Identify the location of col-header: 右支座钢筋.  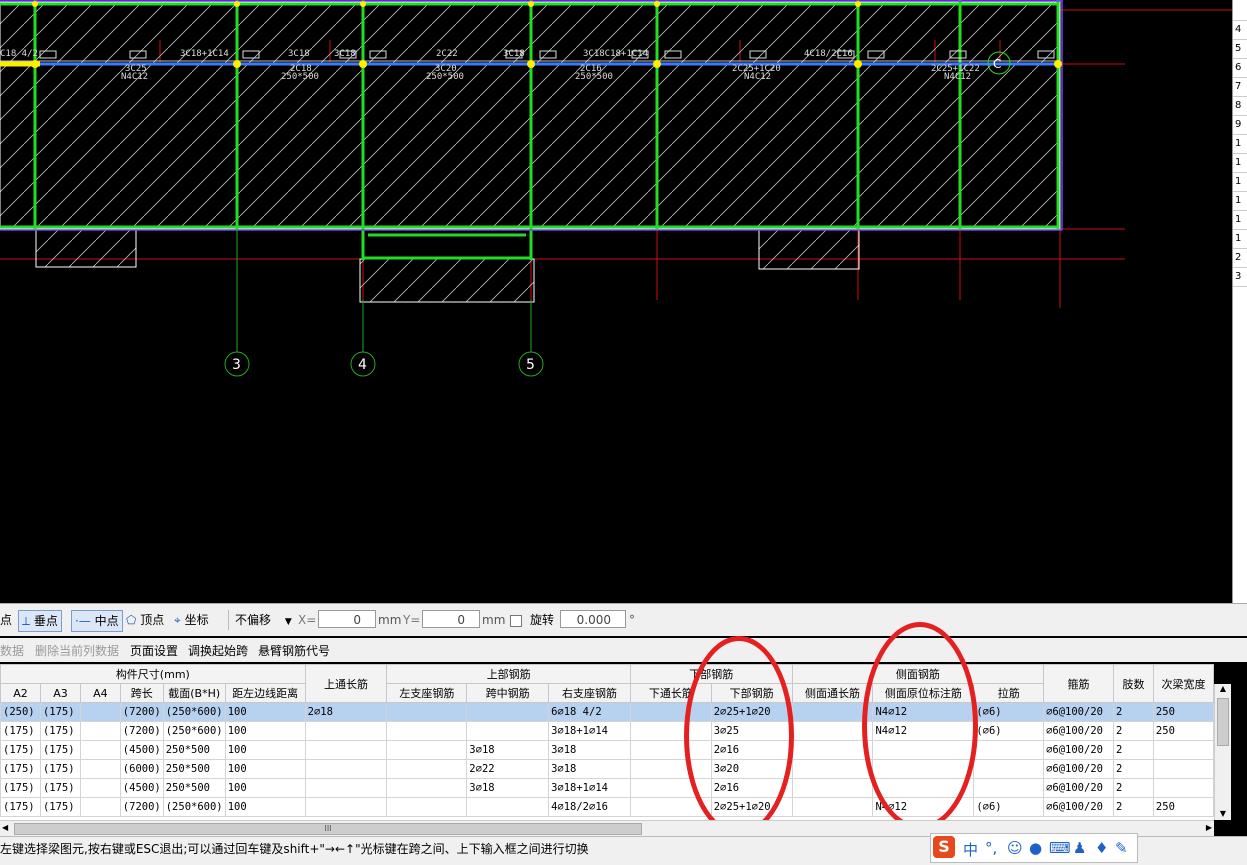
(589, 693).